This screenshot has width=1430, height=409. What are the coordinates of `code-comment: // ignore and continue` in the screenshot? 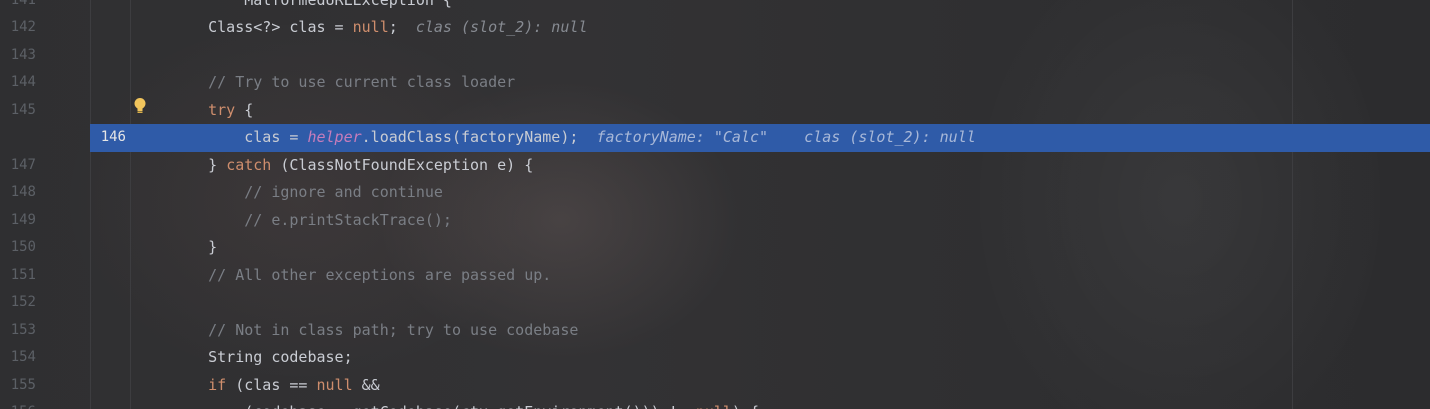 It's located at (343, 192).